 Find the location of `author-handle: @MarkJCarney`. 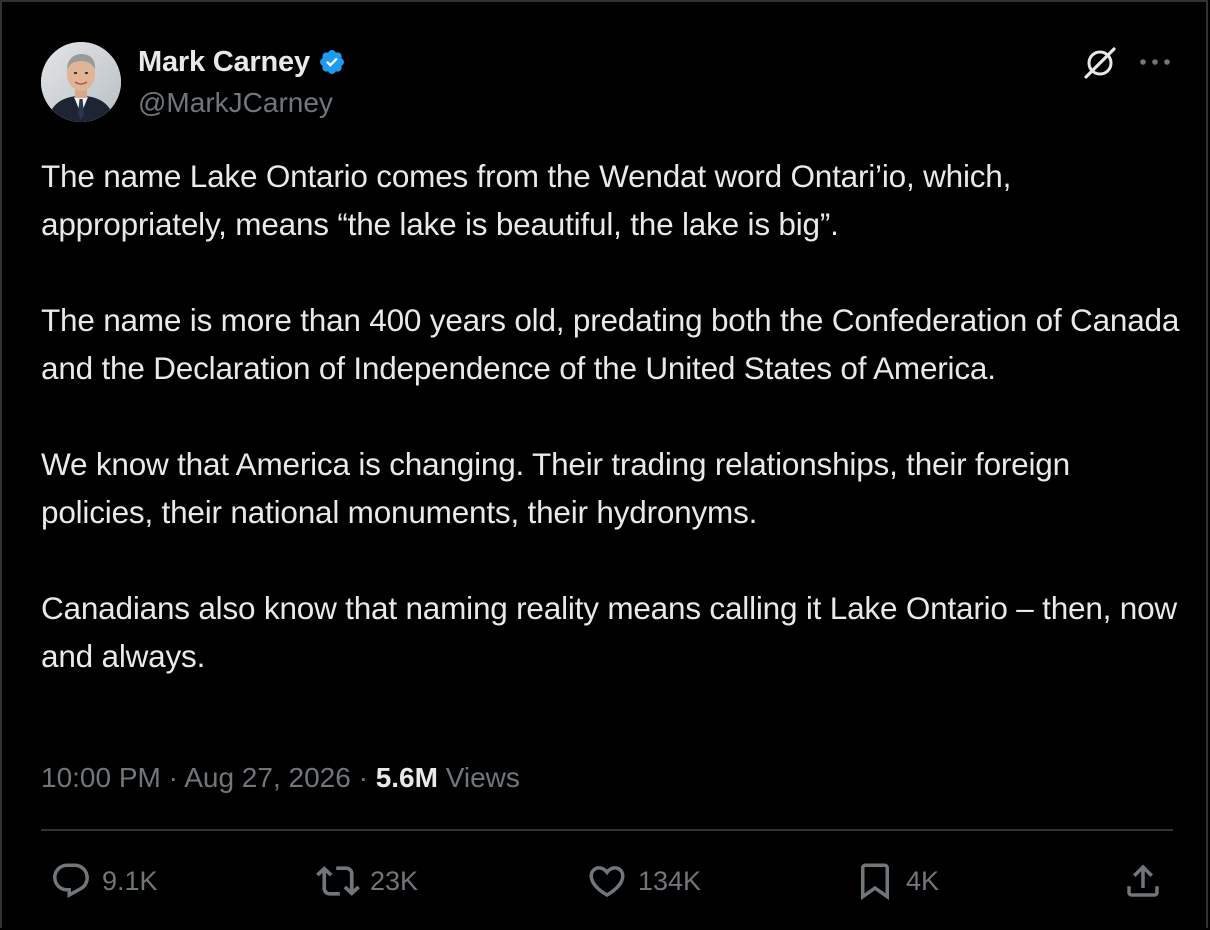

author-handle: @MarkJCarney is located at coordinates (235, 103).